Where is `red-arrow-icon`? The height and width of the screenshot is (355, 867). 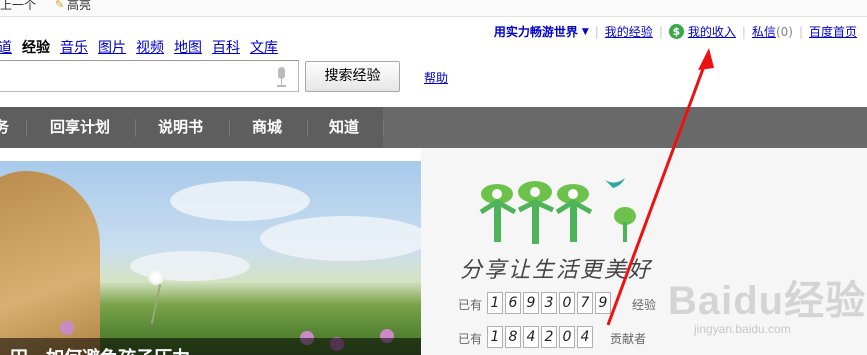
red-arrow-icon is located at coordinates (660, 187).